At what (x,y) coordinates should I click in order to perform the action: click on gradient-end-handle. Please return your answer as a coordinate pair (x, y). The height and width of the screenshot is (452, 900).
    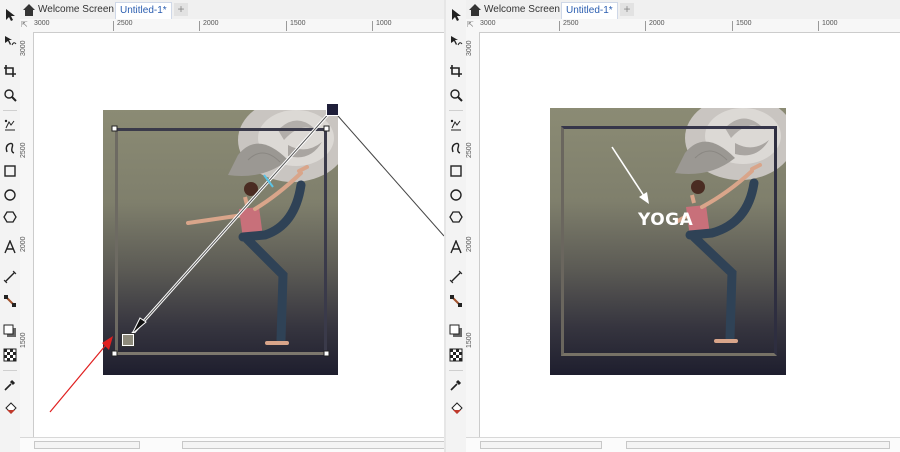
    Looking at the image, I should click on (128, 340).